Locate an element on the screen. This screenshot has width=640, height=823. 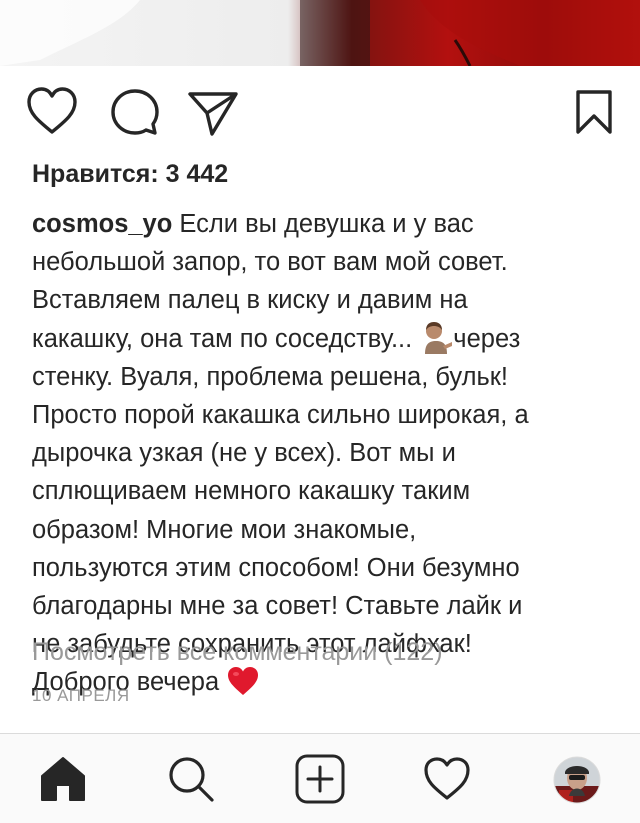
comment-button is located at coordinates (134, 112).